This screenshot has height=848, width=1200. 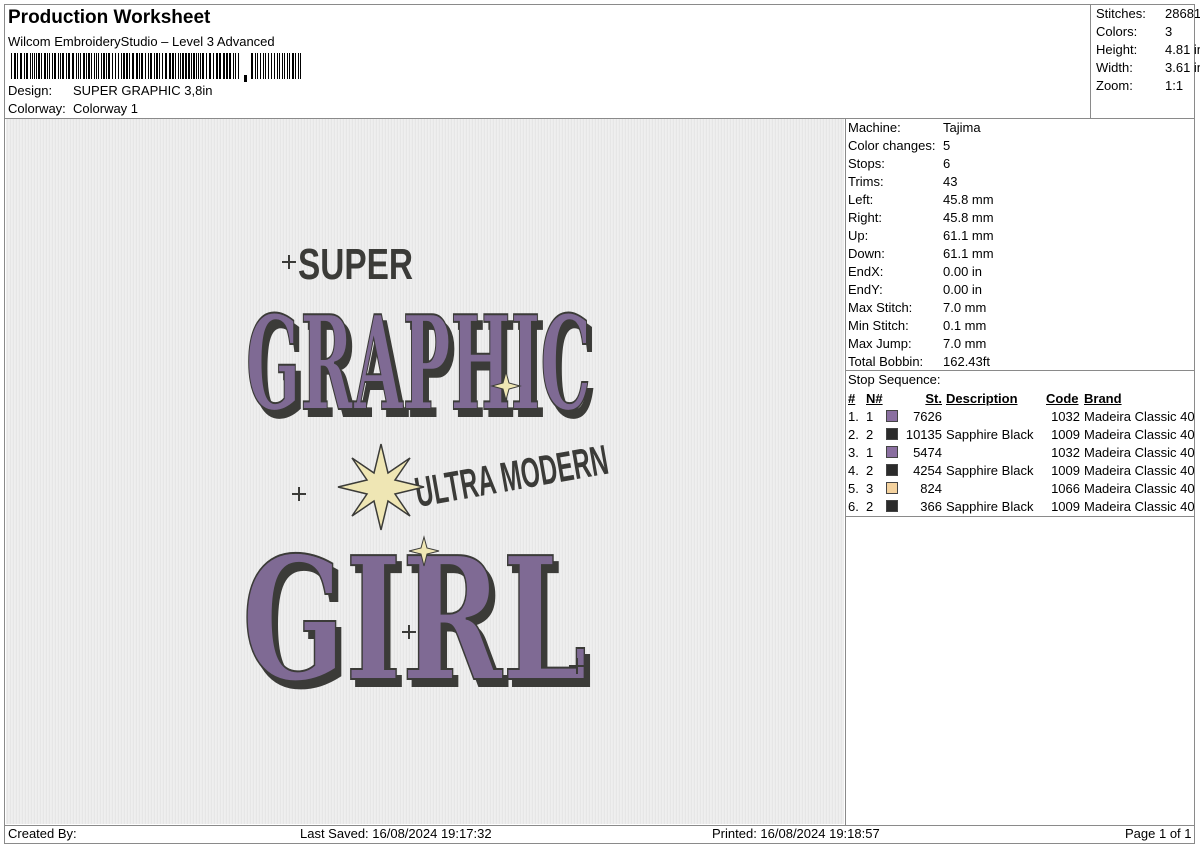 What do you see at coordinates (917, 343) in the screenshot?
I see `info-max-jump: Max Jump: 7.0 mm` at bounding box center [917, 343].